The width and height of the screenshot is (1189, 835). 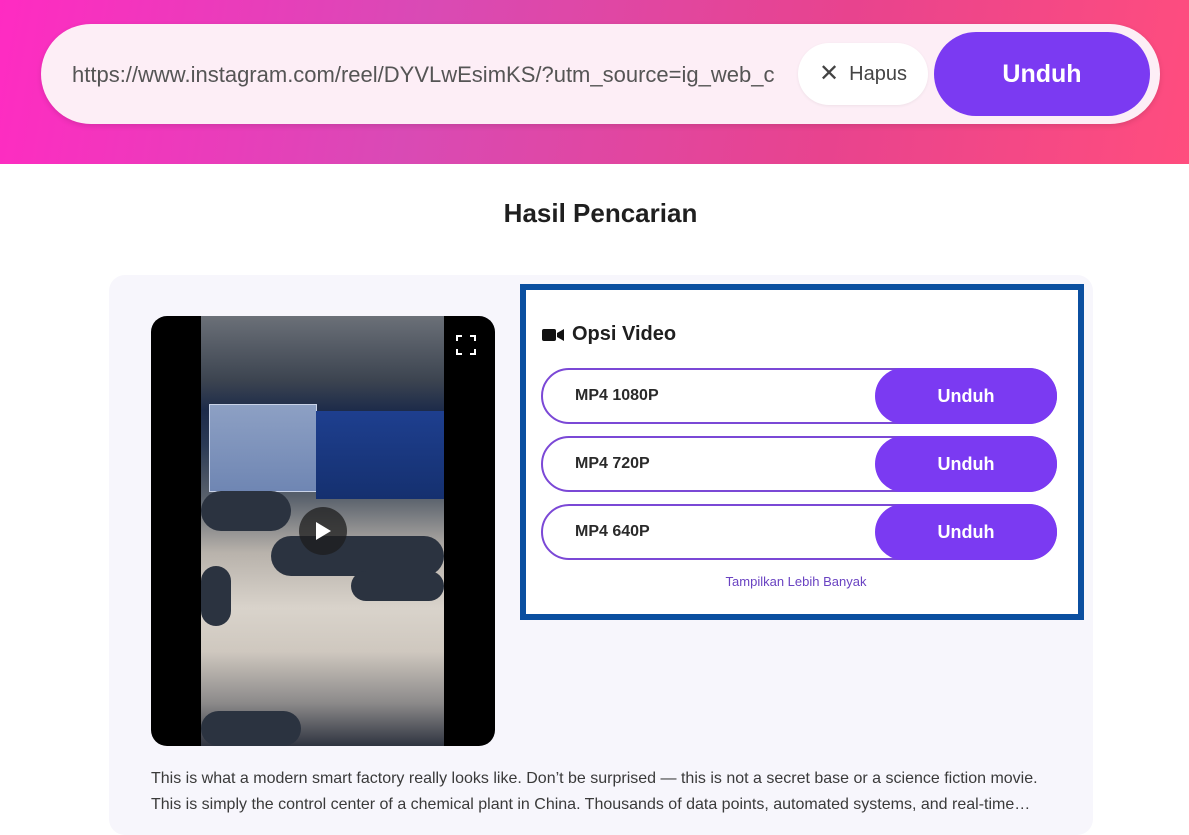 I want to click on option-row-1080p: MP4 1080P Unduh, so click(x=799, y=396).